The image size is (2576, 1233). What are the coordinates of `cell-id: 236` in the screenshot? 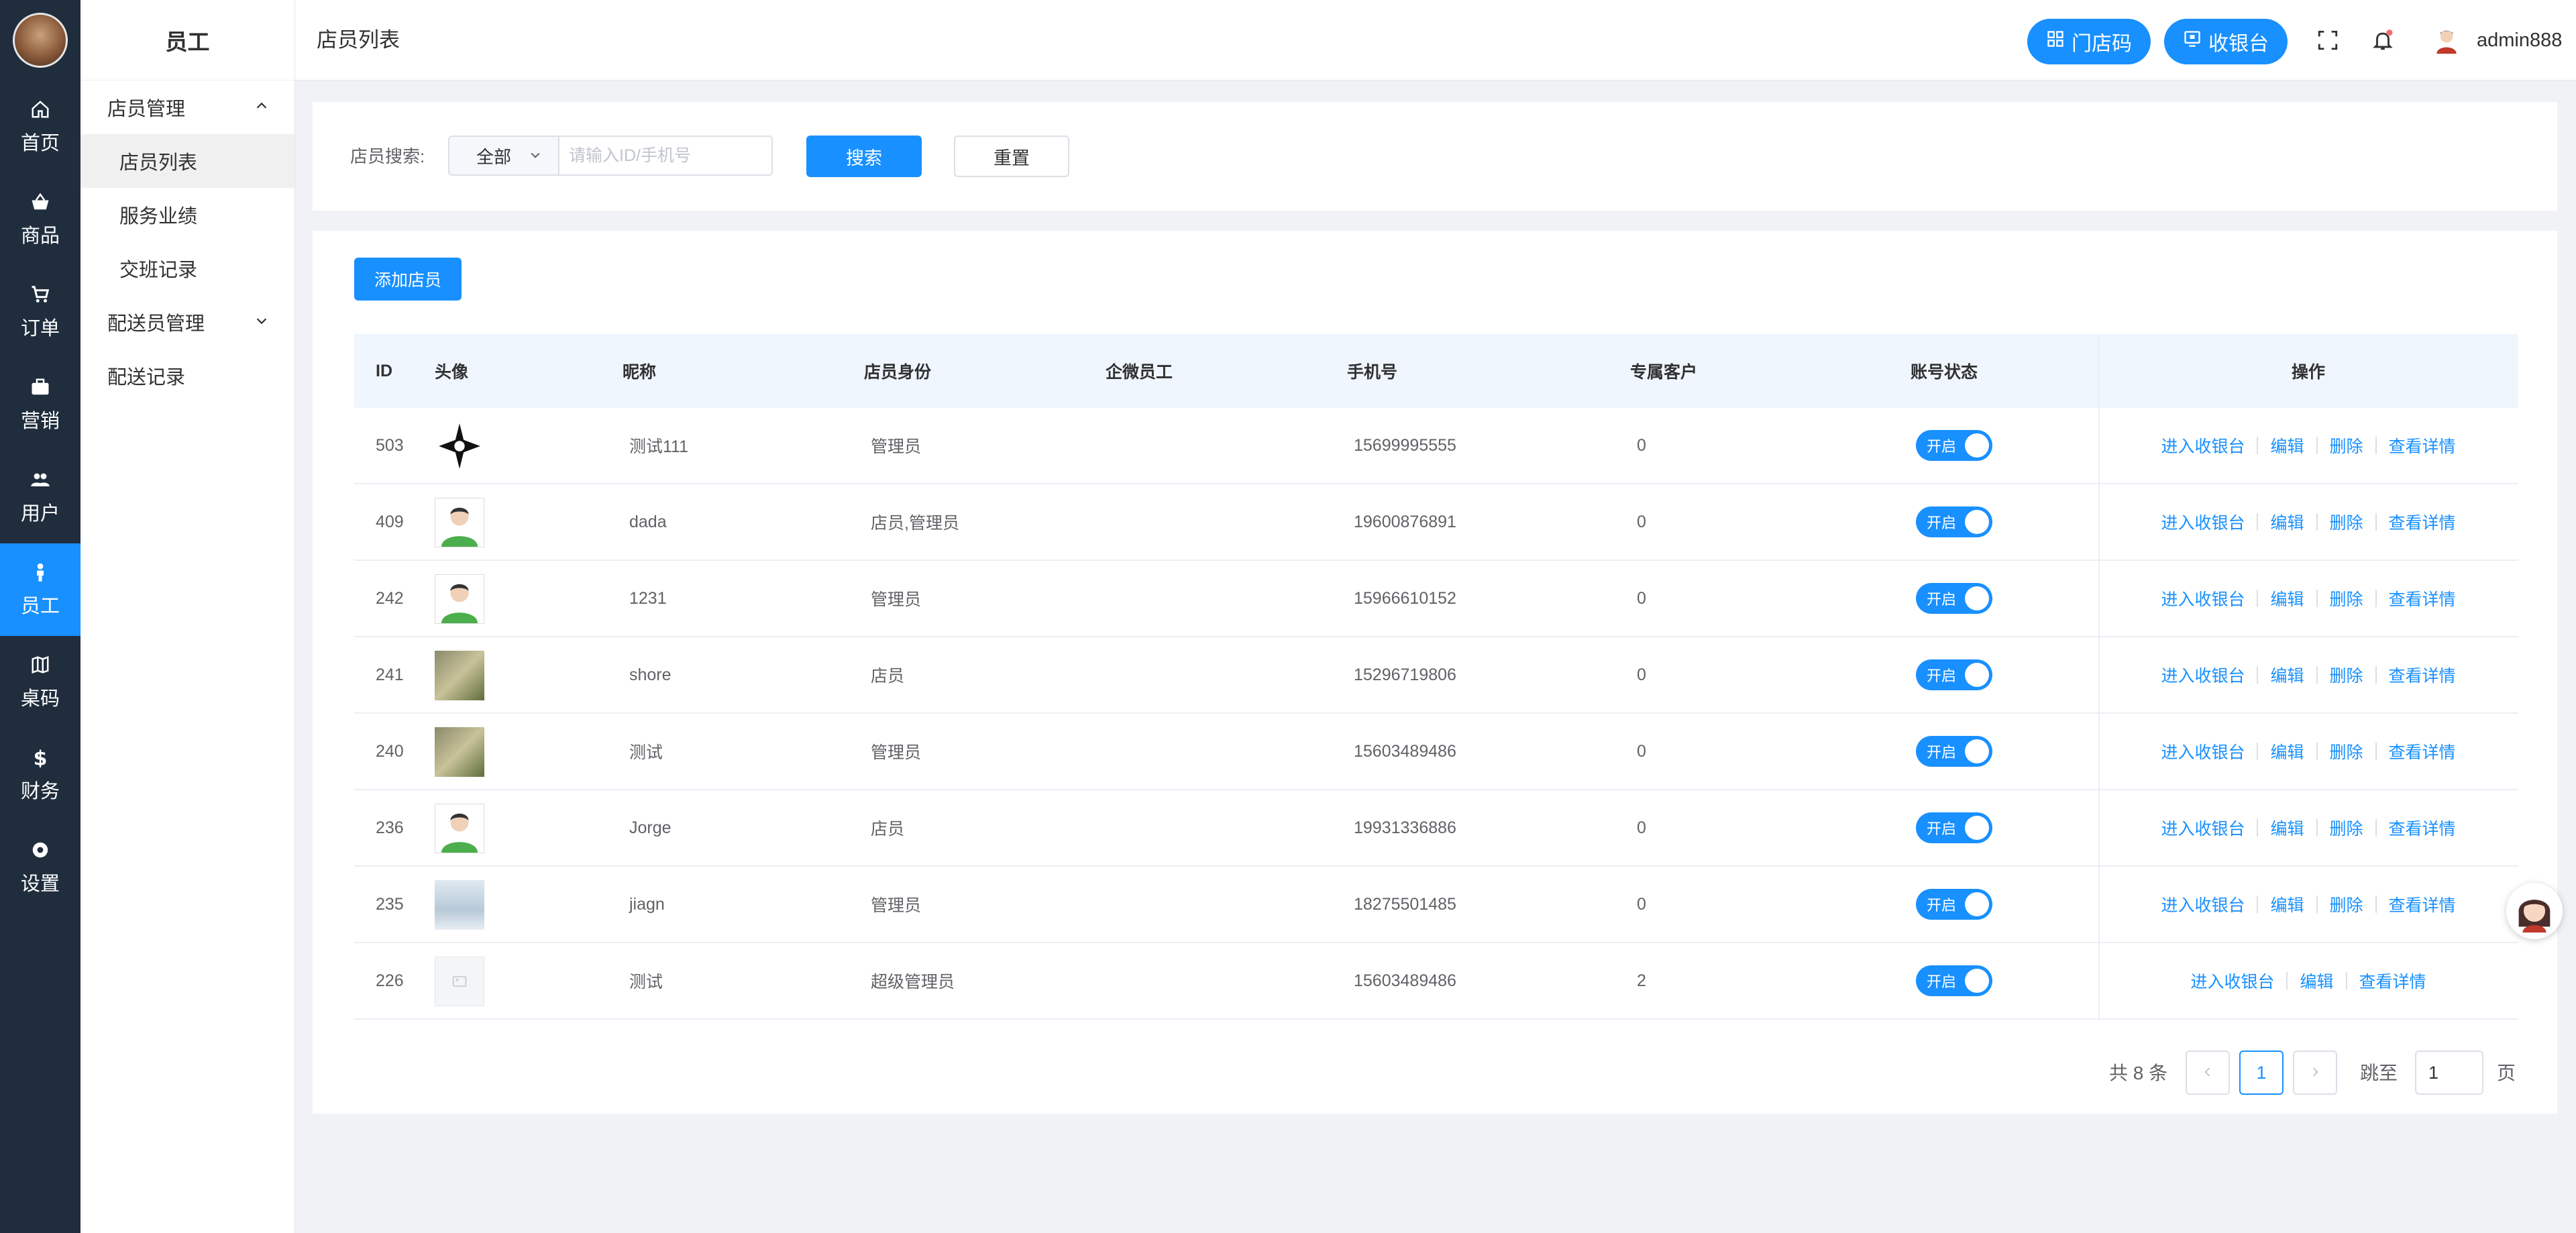 It's located at (390, 828).